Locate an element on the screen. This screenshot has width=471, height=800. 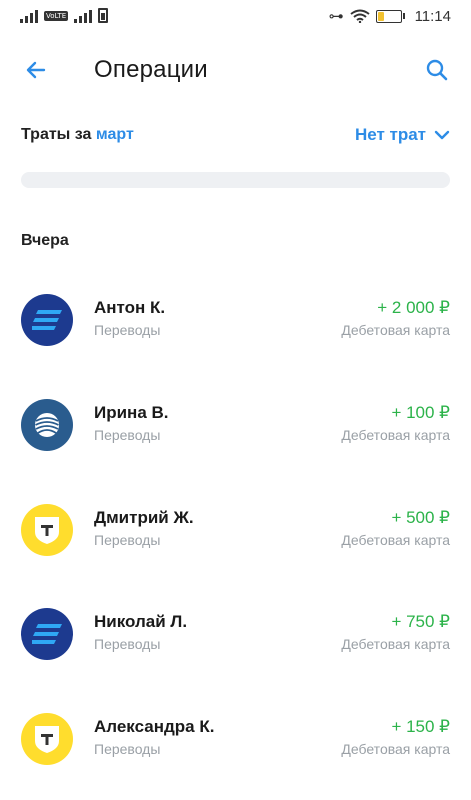
app-header: Операции is located at coordinates (235, 70).